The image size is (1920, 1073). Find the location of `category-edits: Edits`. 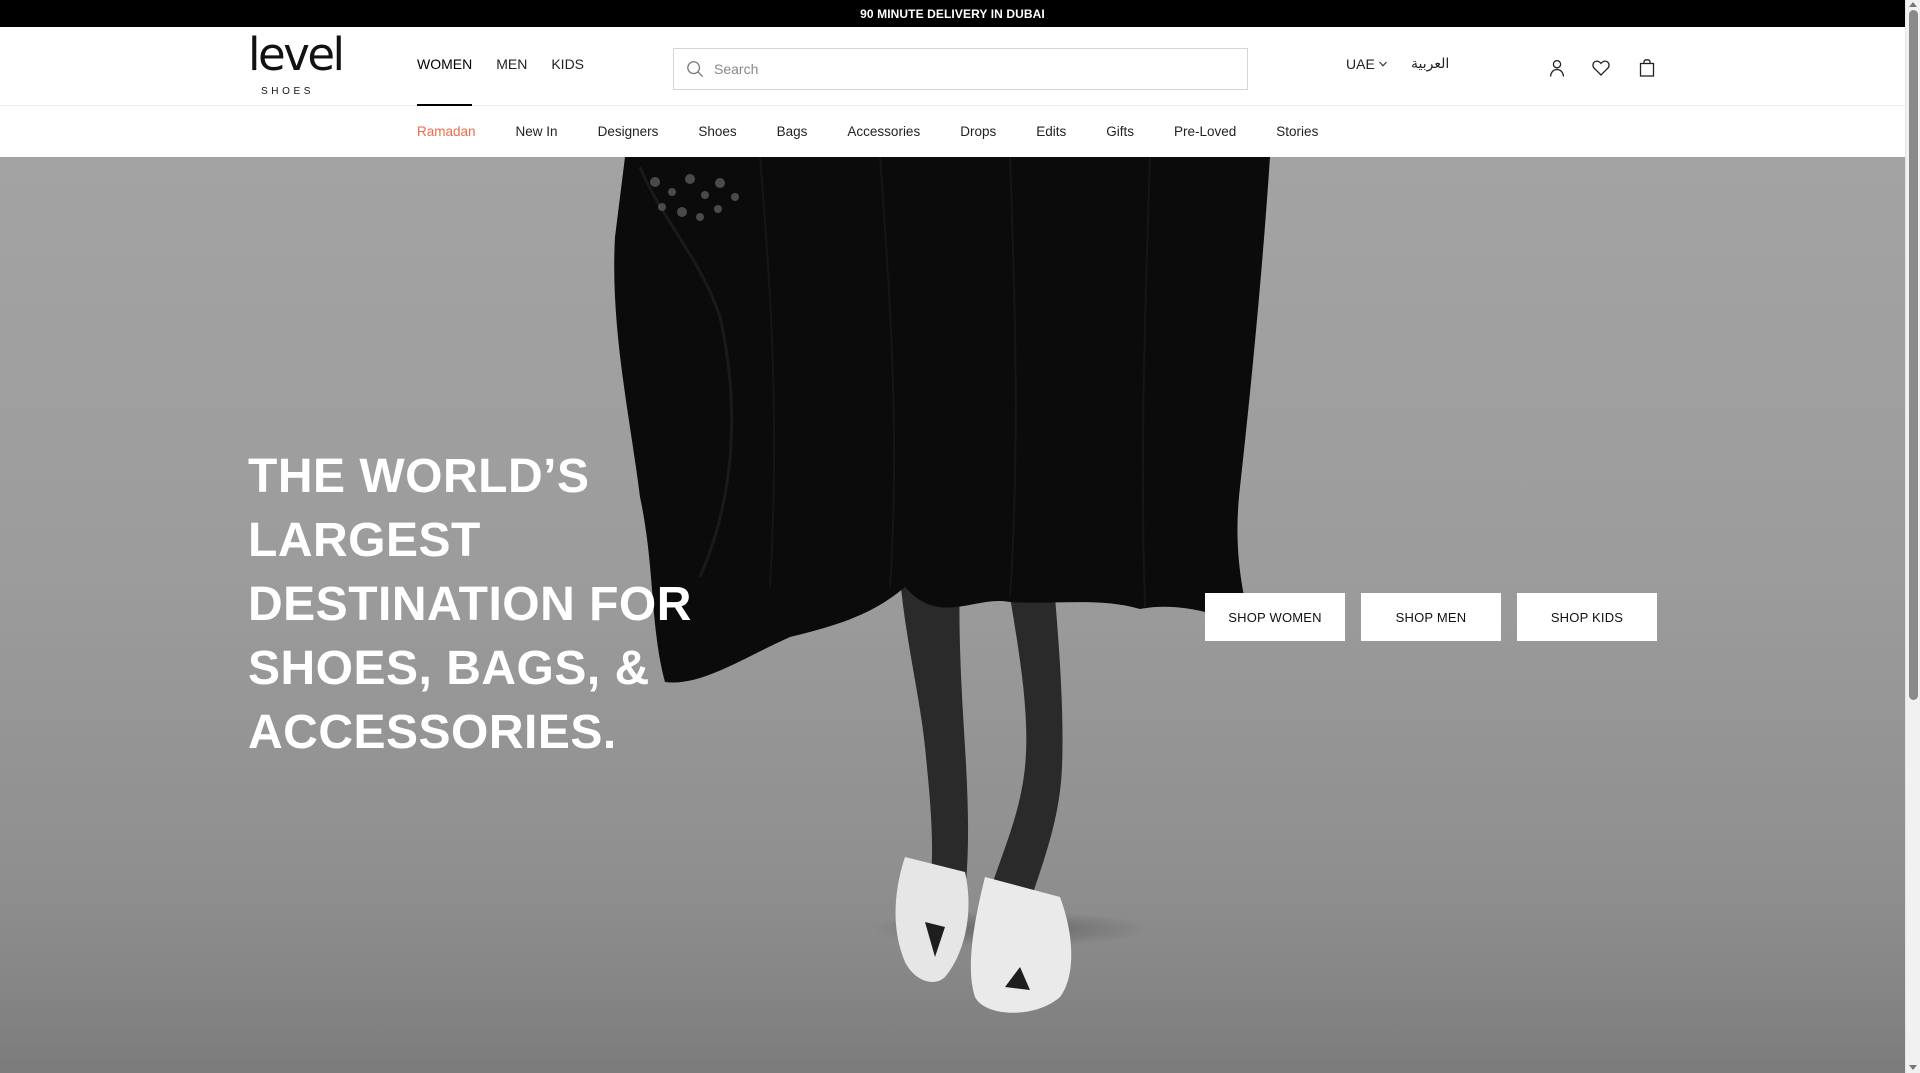

category-edits: Edits is located at coordinates (1051, 131).